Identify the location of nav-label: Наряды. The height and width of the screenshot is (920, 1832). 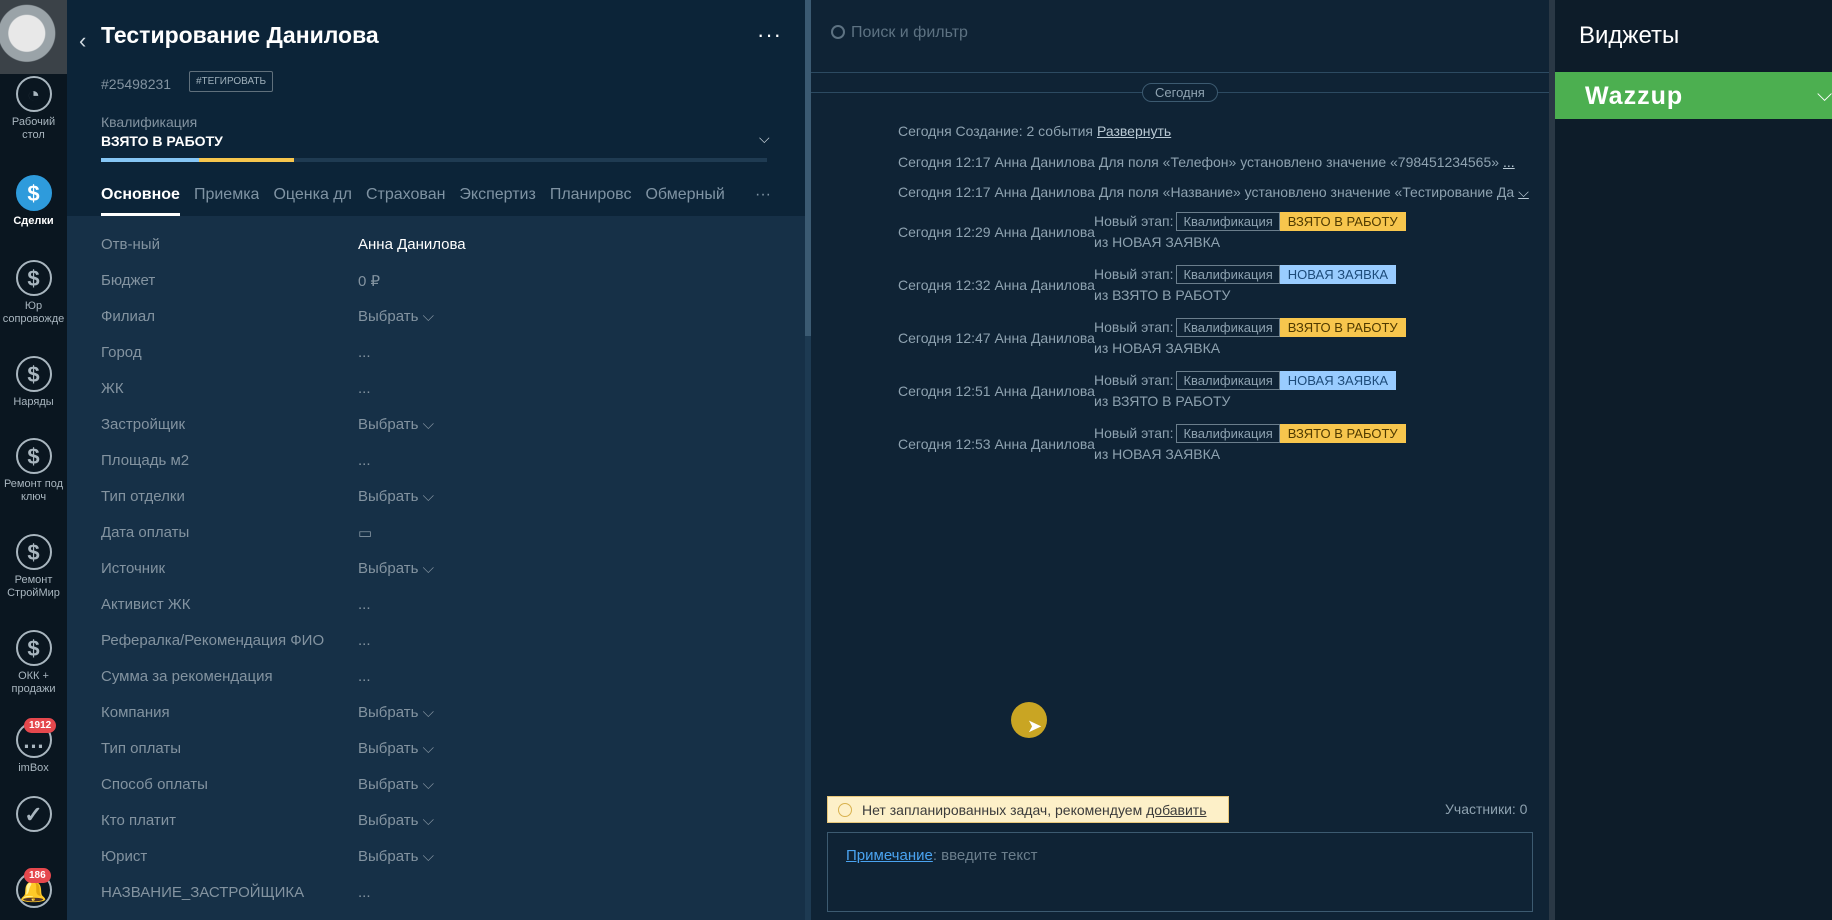
(33, 402).